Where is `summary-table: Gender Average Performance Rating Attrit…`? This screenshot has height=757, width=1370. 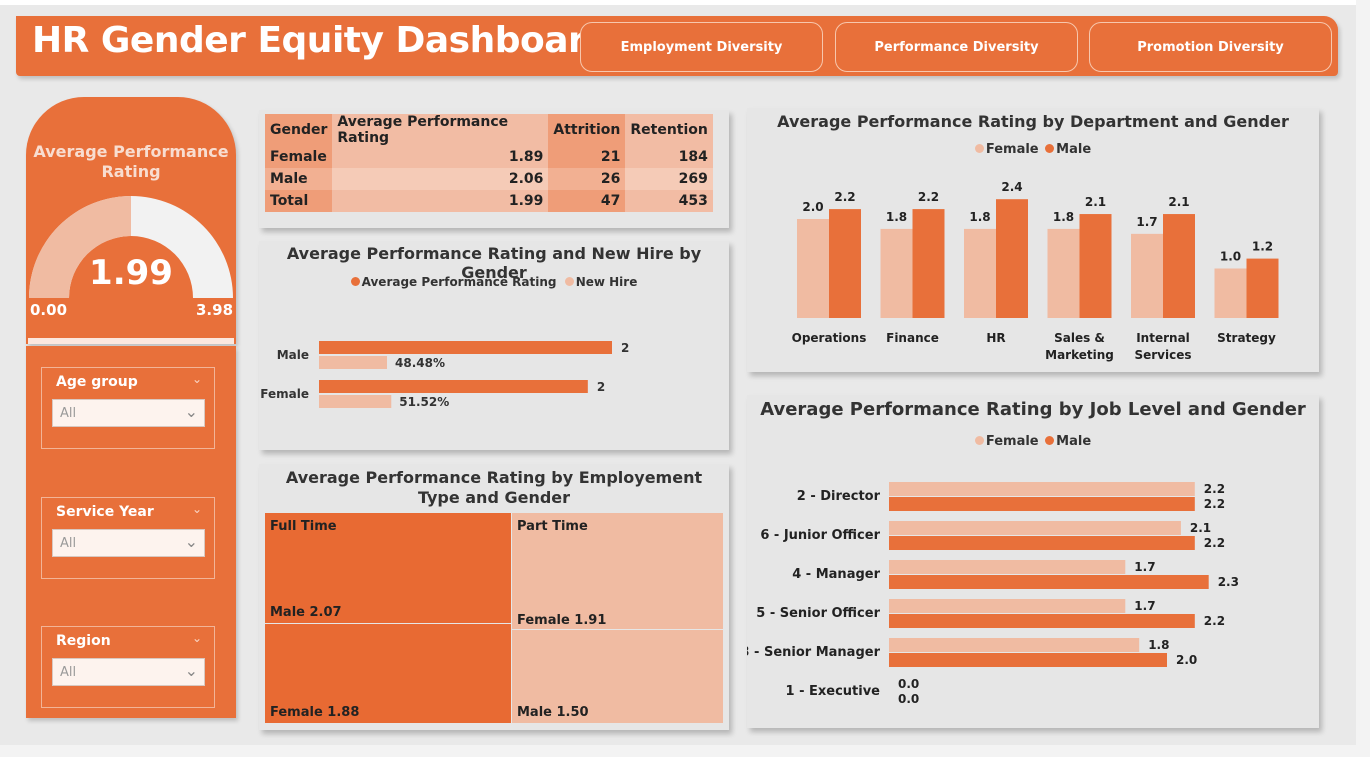
summary-table: Gender Average Performance Rating Attrit… is located at coordinates (489, 163).